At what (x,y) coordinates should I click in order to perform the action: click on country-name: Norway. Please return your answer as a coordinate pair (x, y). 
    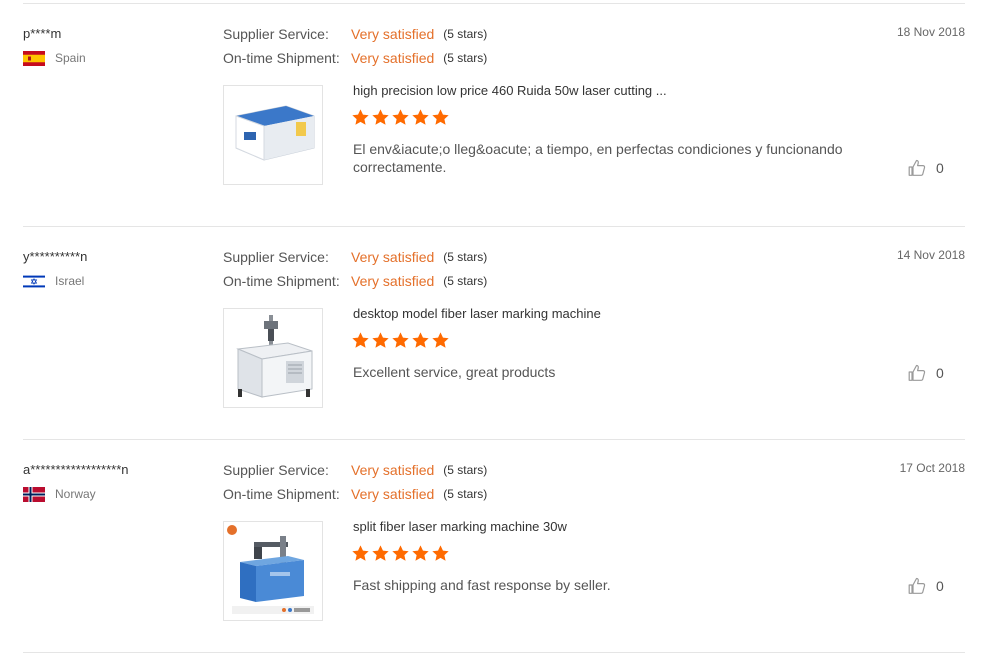
    Looking at the image, I should click on (75, 494).